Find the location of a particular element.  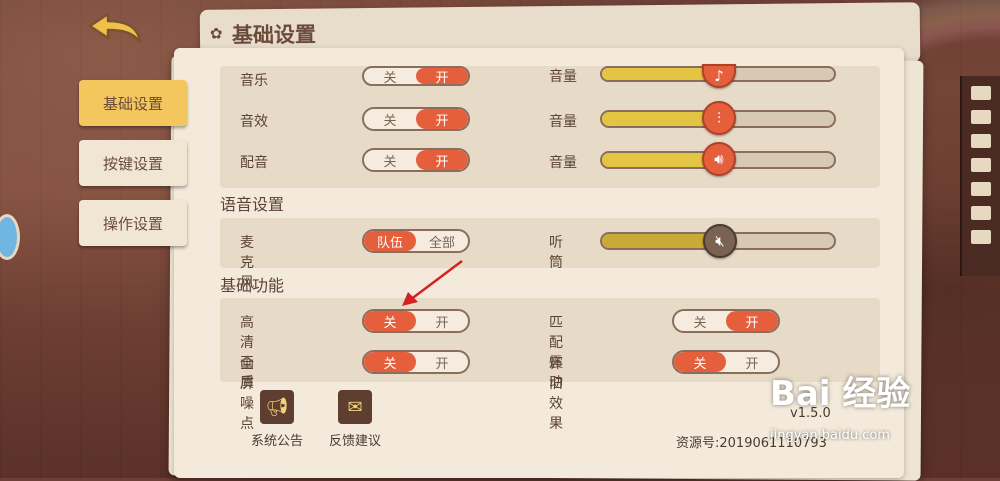

settings-tabs: 基础设置 按键设置 操作设置 is located at coordinates (134, 170).